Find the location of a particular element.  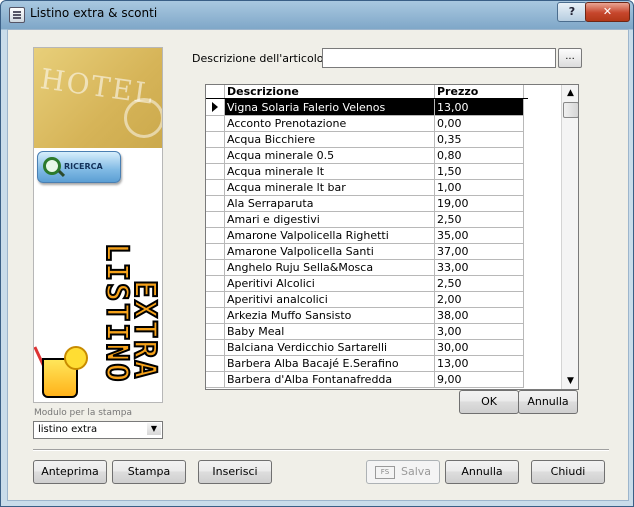

table-row: Balciana Verdicchio Sartarelli 30,00 is located at coordinates (367, 347).